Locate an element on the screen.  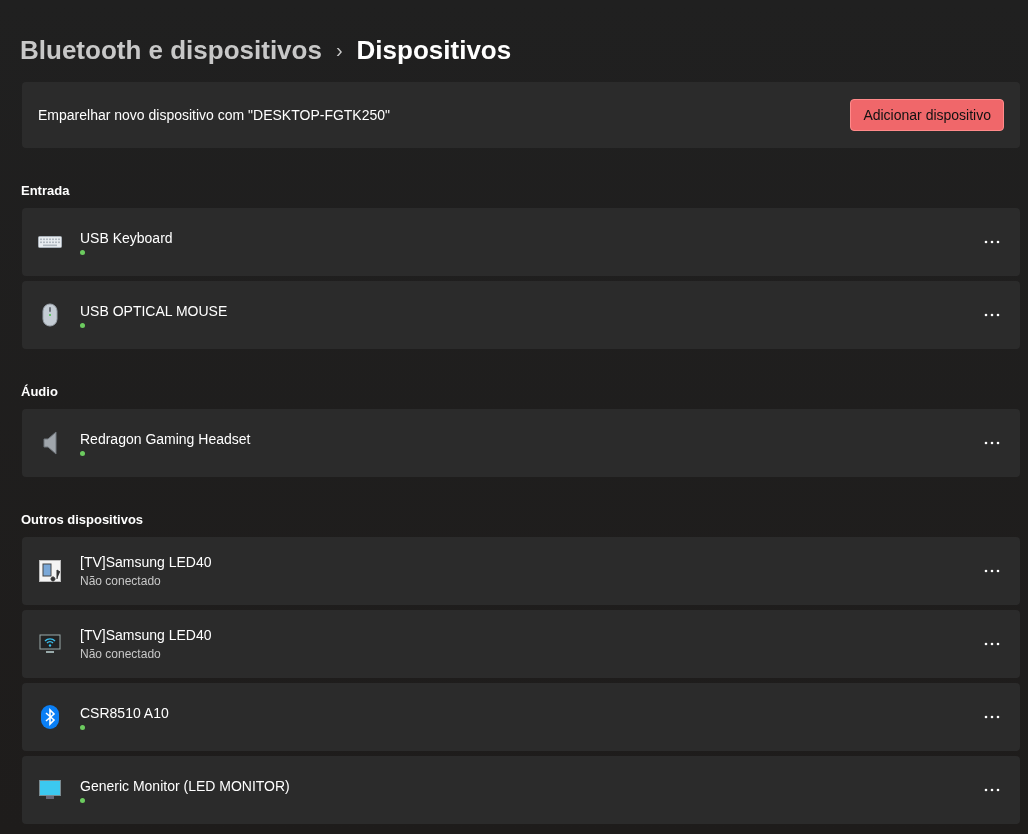
media-file-icon is located at coordinates (50, 571).